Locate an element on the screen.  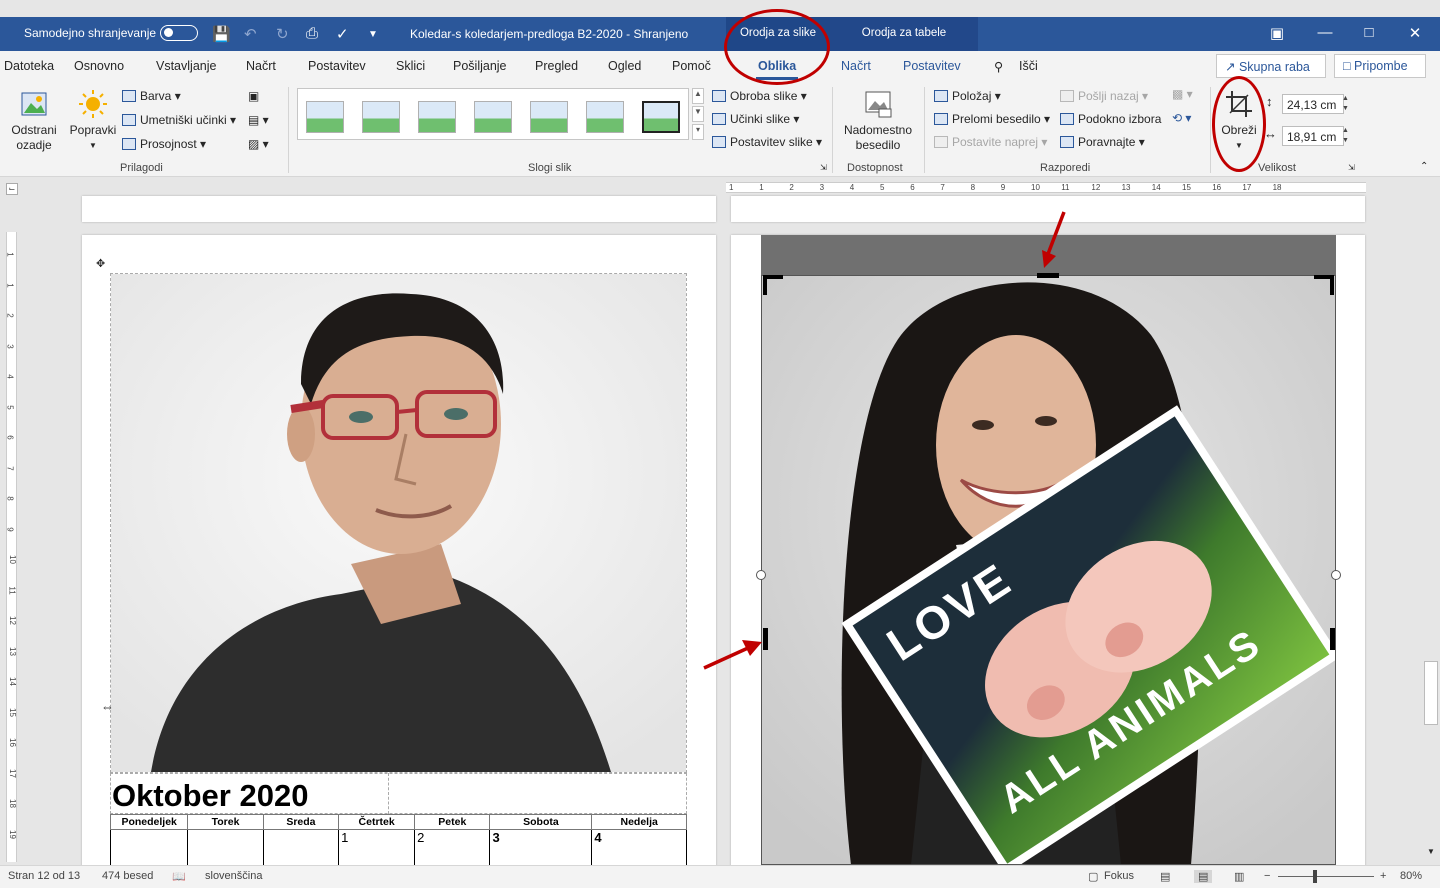
compress-pictures-icon: ▣ is located at coordinates (253, 96).